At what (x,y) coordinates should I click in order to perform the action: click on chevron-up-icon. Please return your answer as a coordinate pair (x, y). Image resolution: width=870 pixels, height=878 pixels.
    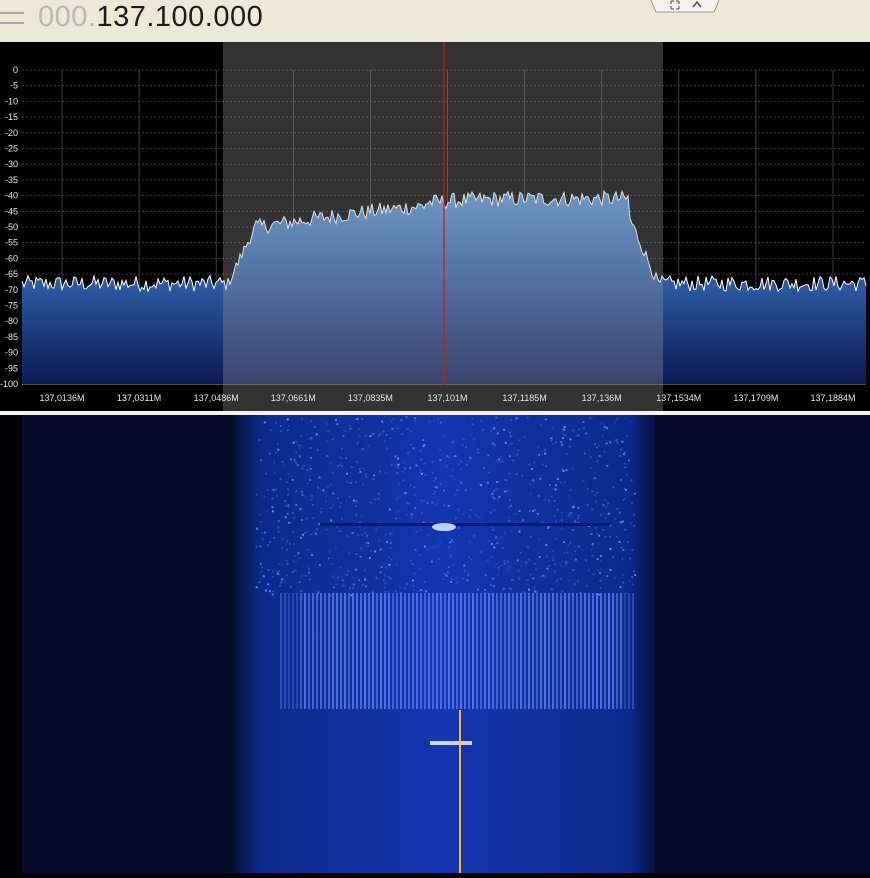
    Looking at the image, I should click on (697, 6).